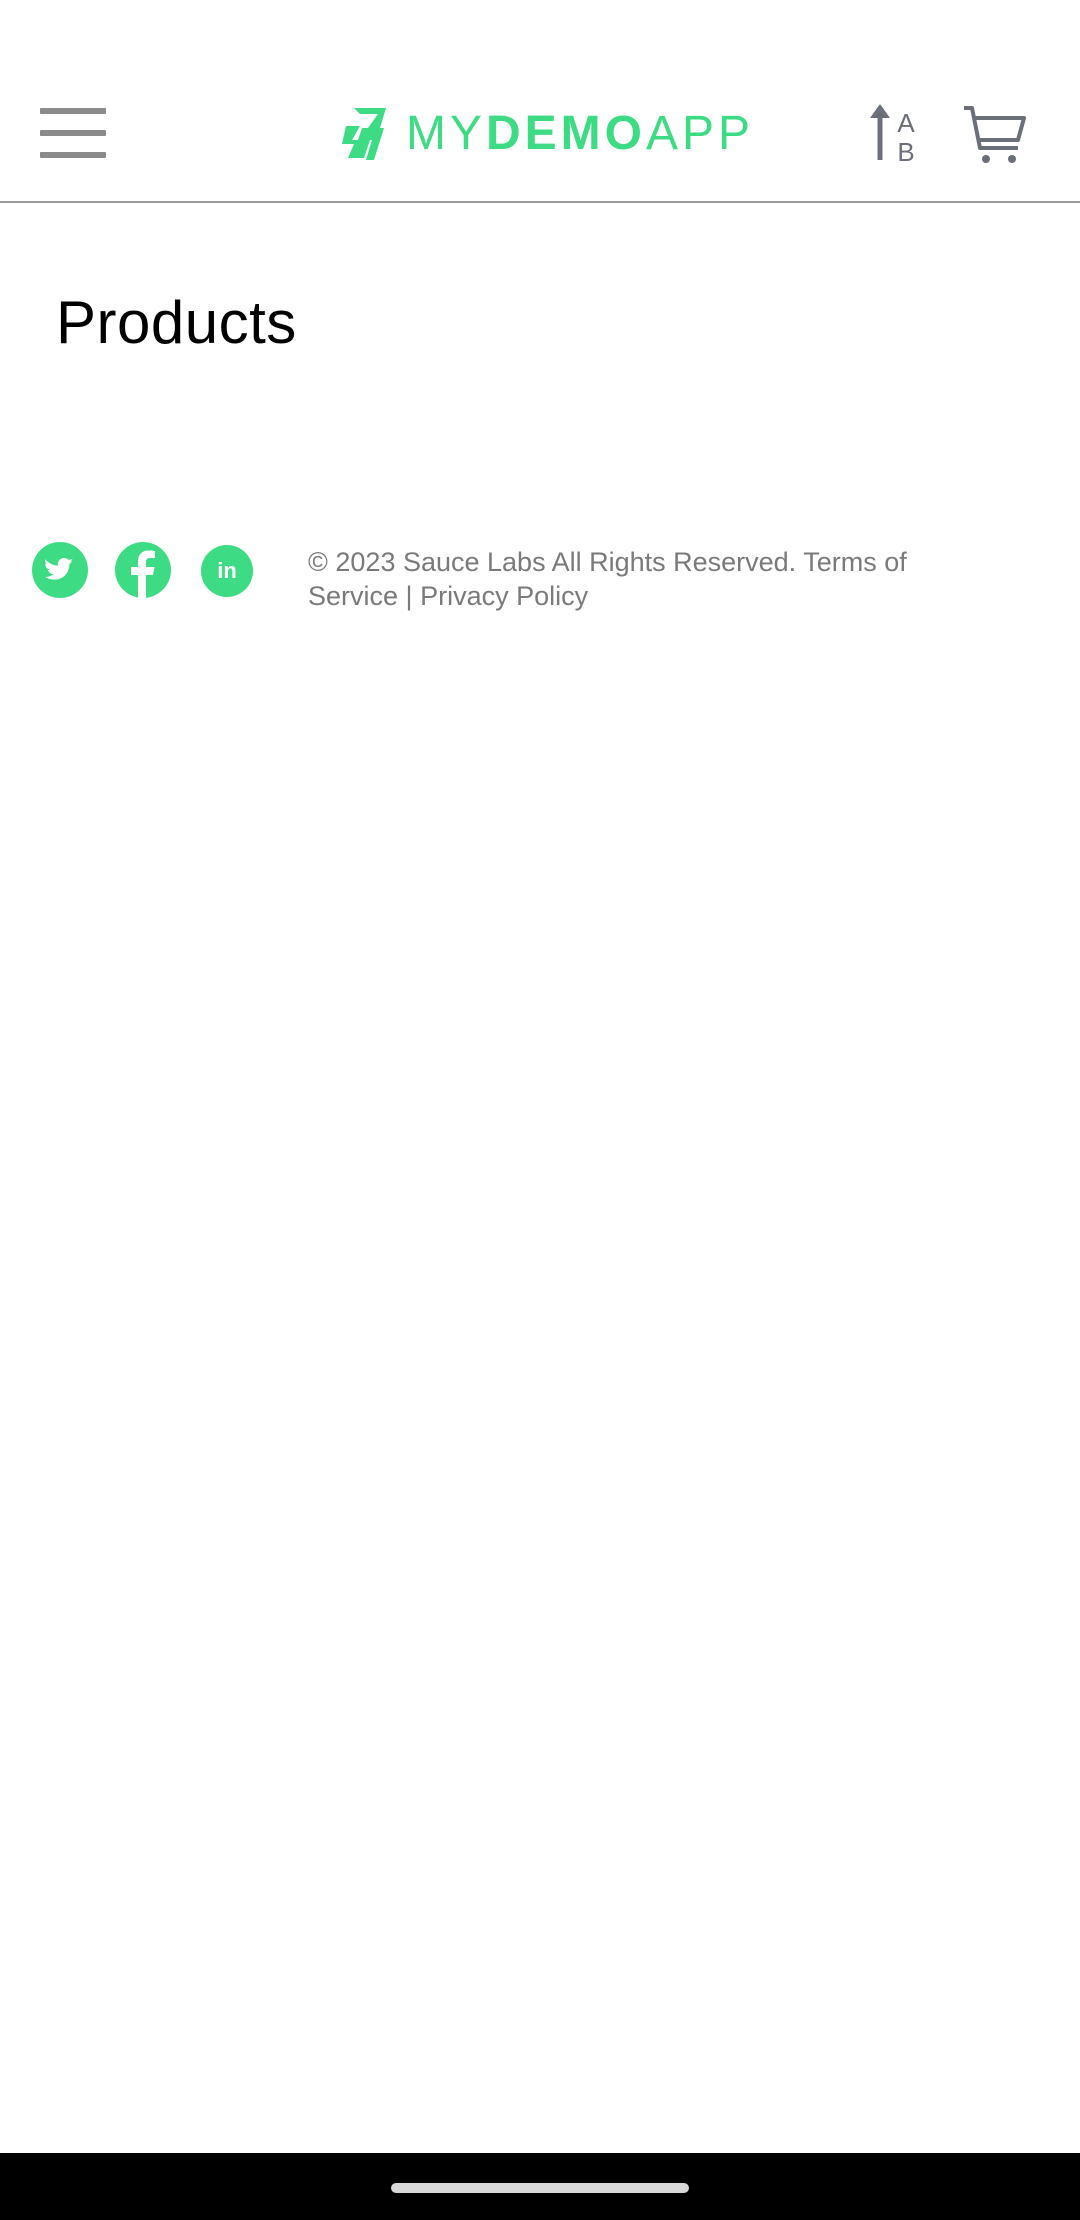  Describe the element at coordinates (176, 322) in the screenshot. I see `page-title: Products` at that location.